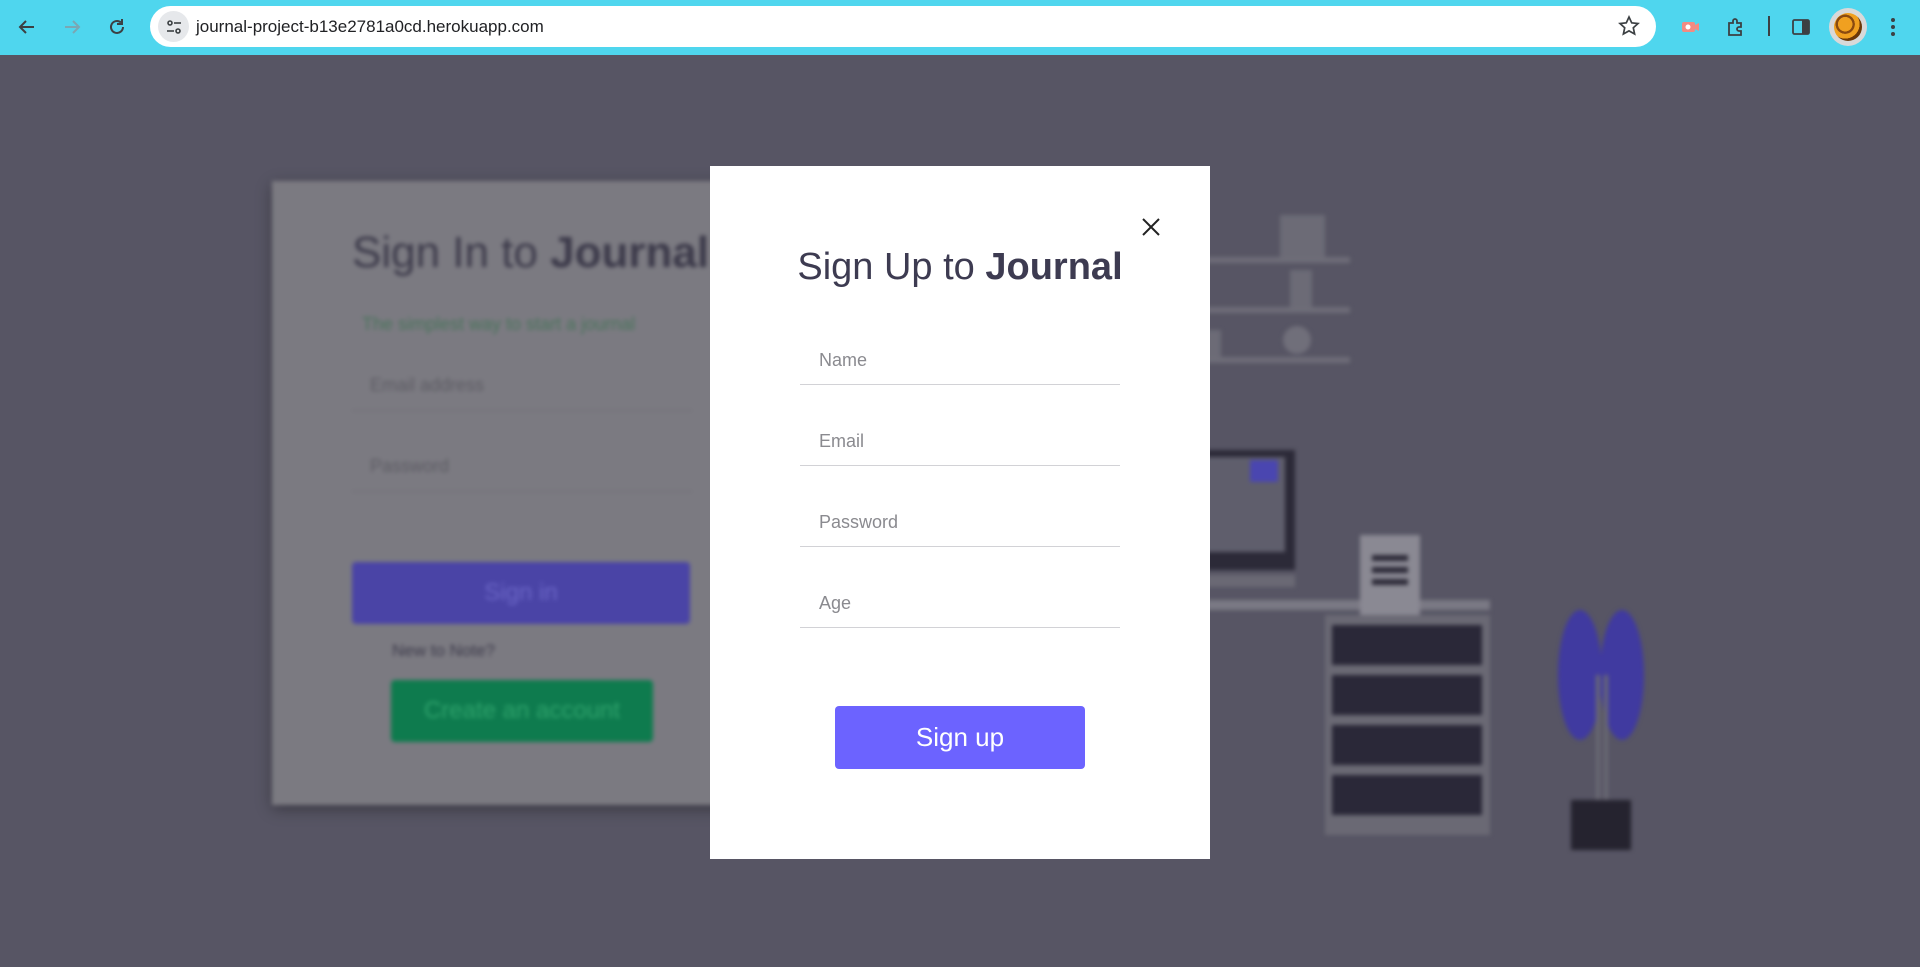 This screenshot has width=1920, height=967. What do you see at coordinates (1893, 27) in the screenshot?
I see `menu-dots-icon` at bounding box center [1893, 27].